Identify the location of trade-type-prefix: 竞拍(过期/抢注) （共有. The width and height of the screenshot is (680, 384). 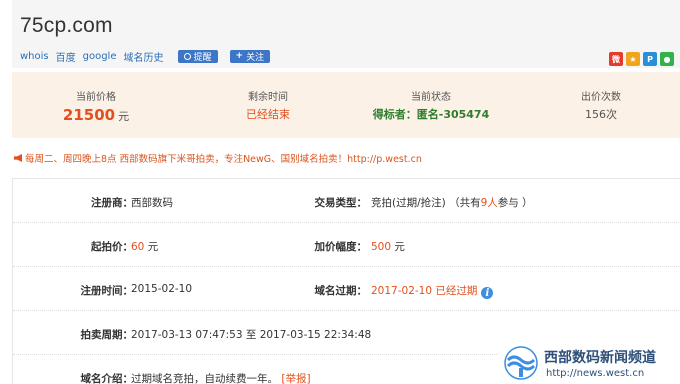
(426, 203).